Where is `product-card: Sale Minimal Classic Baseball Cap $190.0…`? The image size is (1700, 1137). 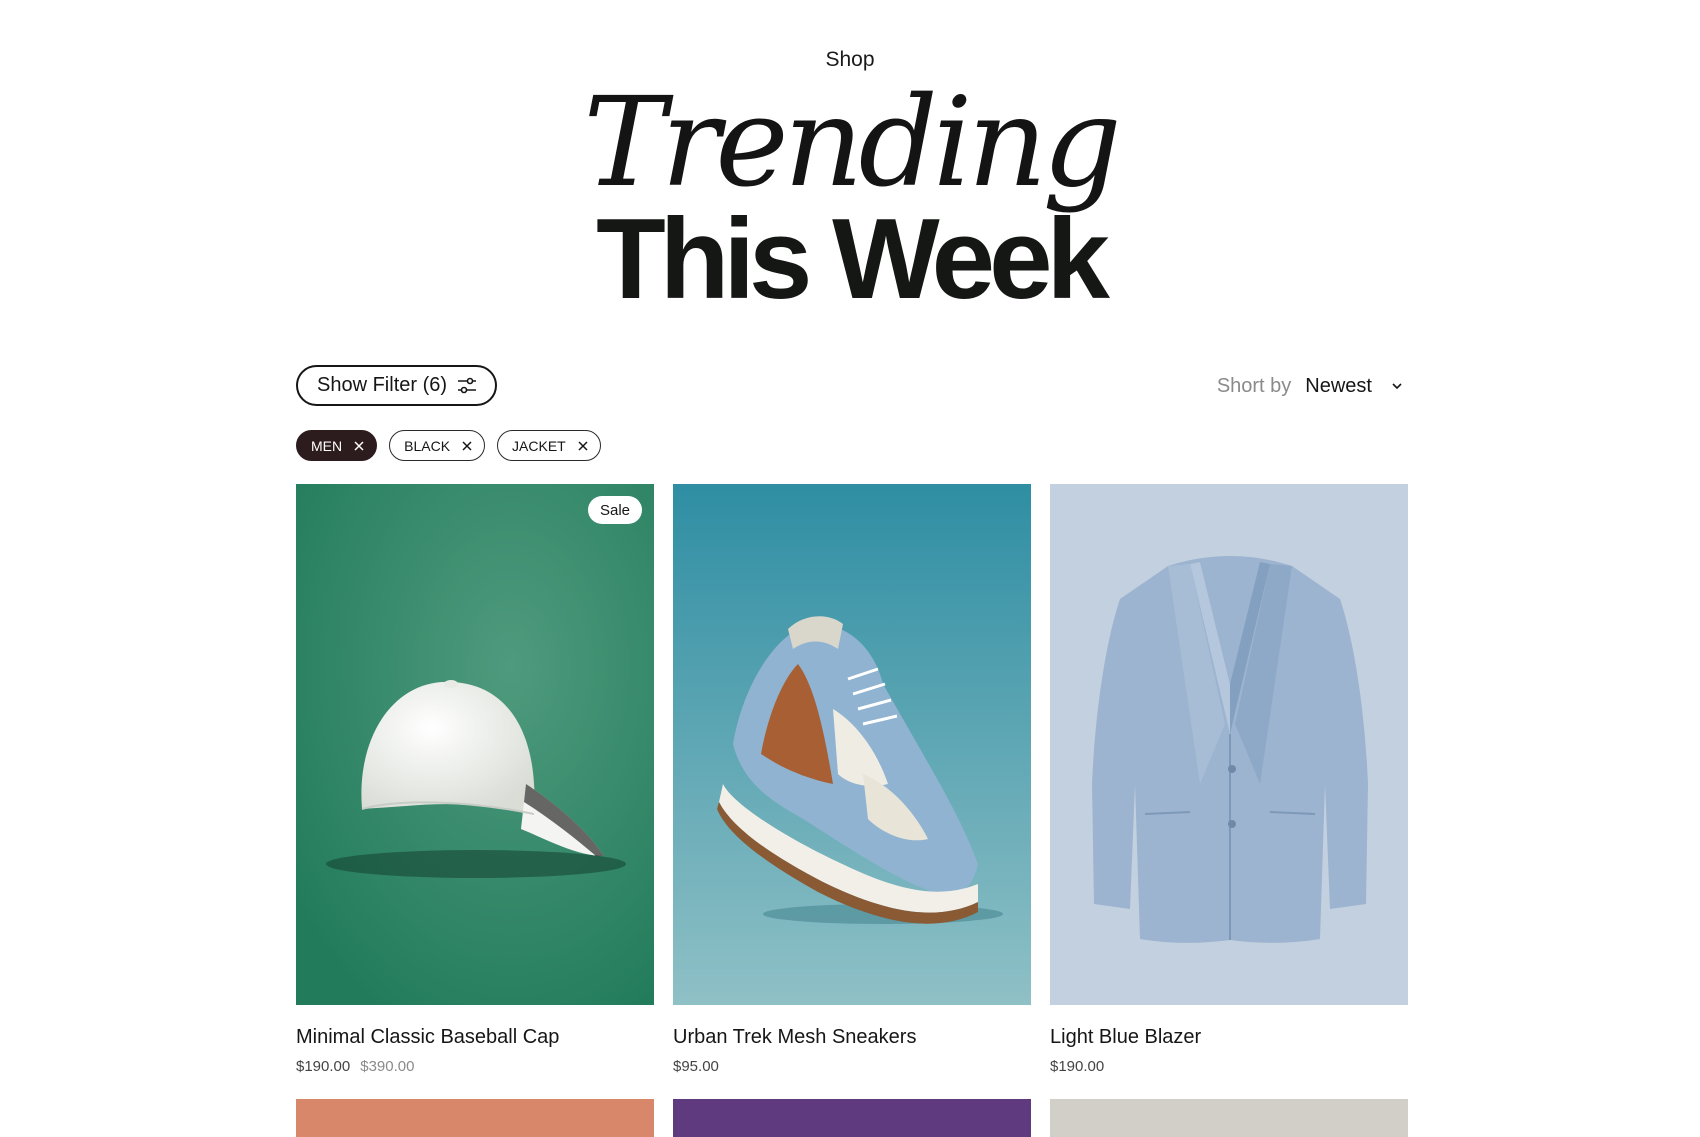 product-card: Sale Minimal Classic Baseball Cap $190.0… is located at coordinates (475, 779).